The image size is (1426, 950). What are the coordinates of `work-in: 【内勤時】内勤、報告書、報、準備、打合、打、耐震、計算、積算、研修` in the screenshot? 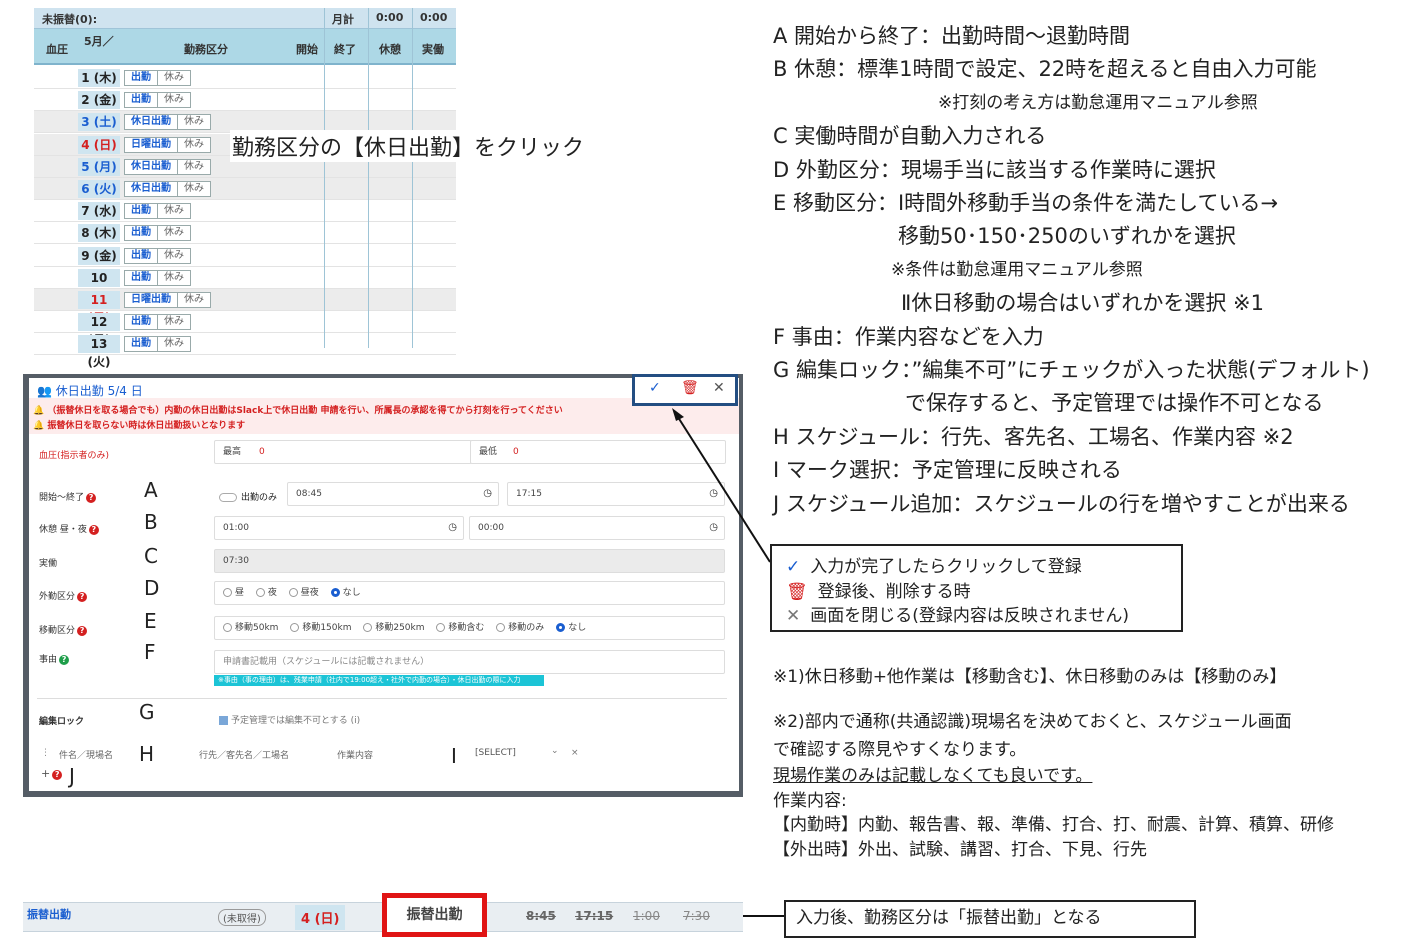 It's located at (1053, 825).